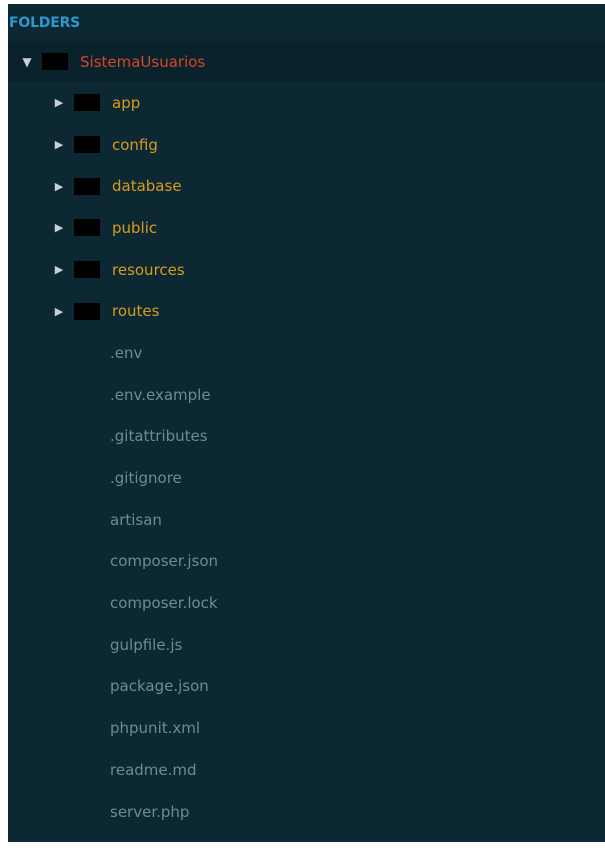 The height and width of the screenshot is (851, 605). Describe the element at coordinates (306, 103) in the screenshot. I see `tree-item-folder: ▶ app` at that location.